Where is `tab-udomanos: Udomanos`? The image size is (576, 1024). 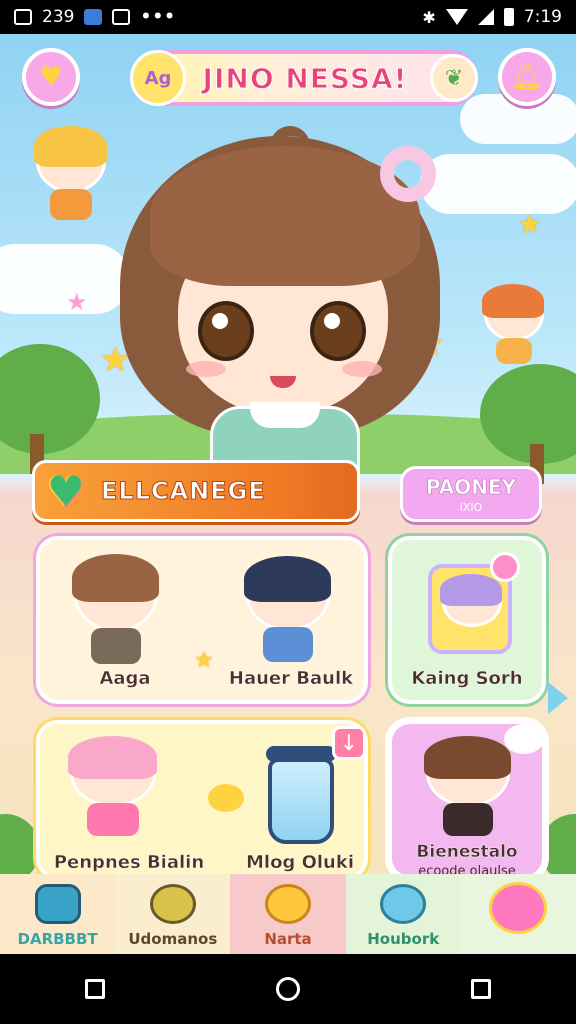 tab-udomanos: Udomanos is located at coordinates (173, 914).